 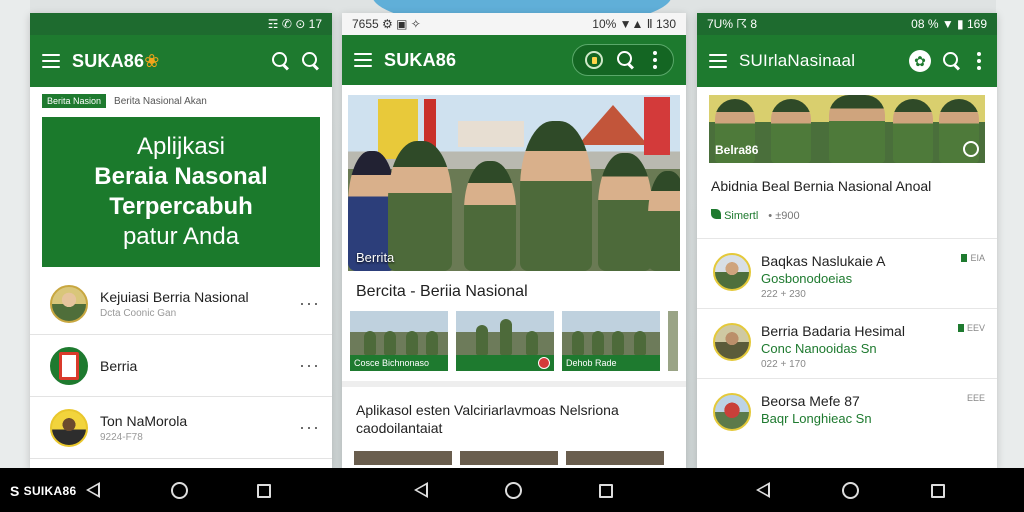 What do you see at coordinates (514, 60) in the screenshot?
I see `app-bar: SUKA86` at bounding box center [514, 60].